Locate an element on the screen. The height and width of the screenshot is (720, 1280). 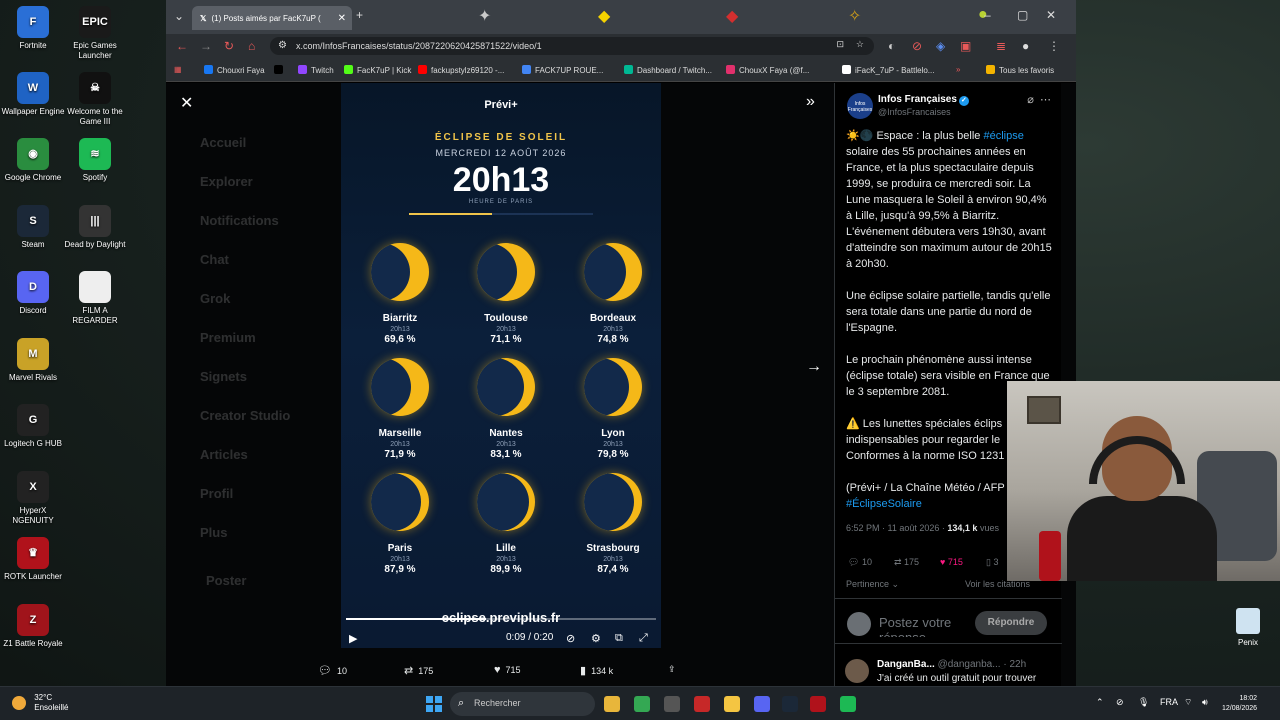
desktop-icon: M Marvel Rivals is located at coordinates (33, 360).